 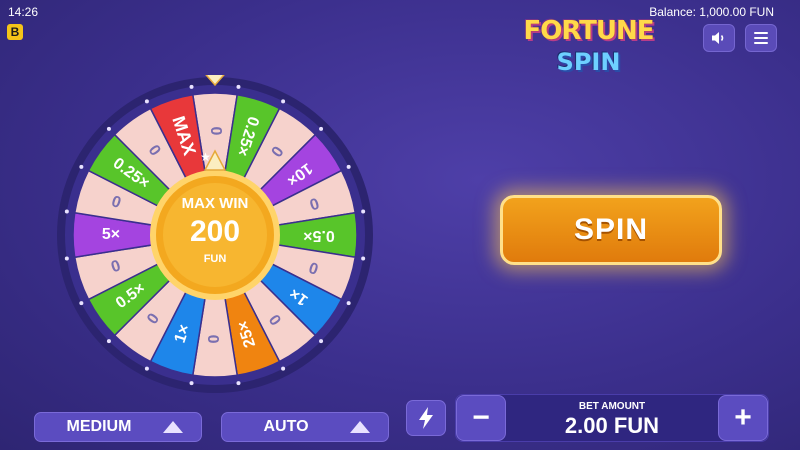 I want to click on wheel-segment-label: 0.5×, so click(x=319, y=235).